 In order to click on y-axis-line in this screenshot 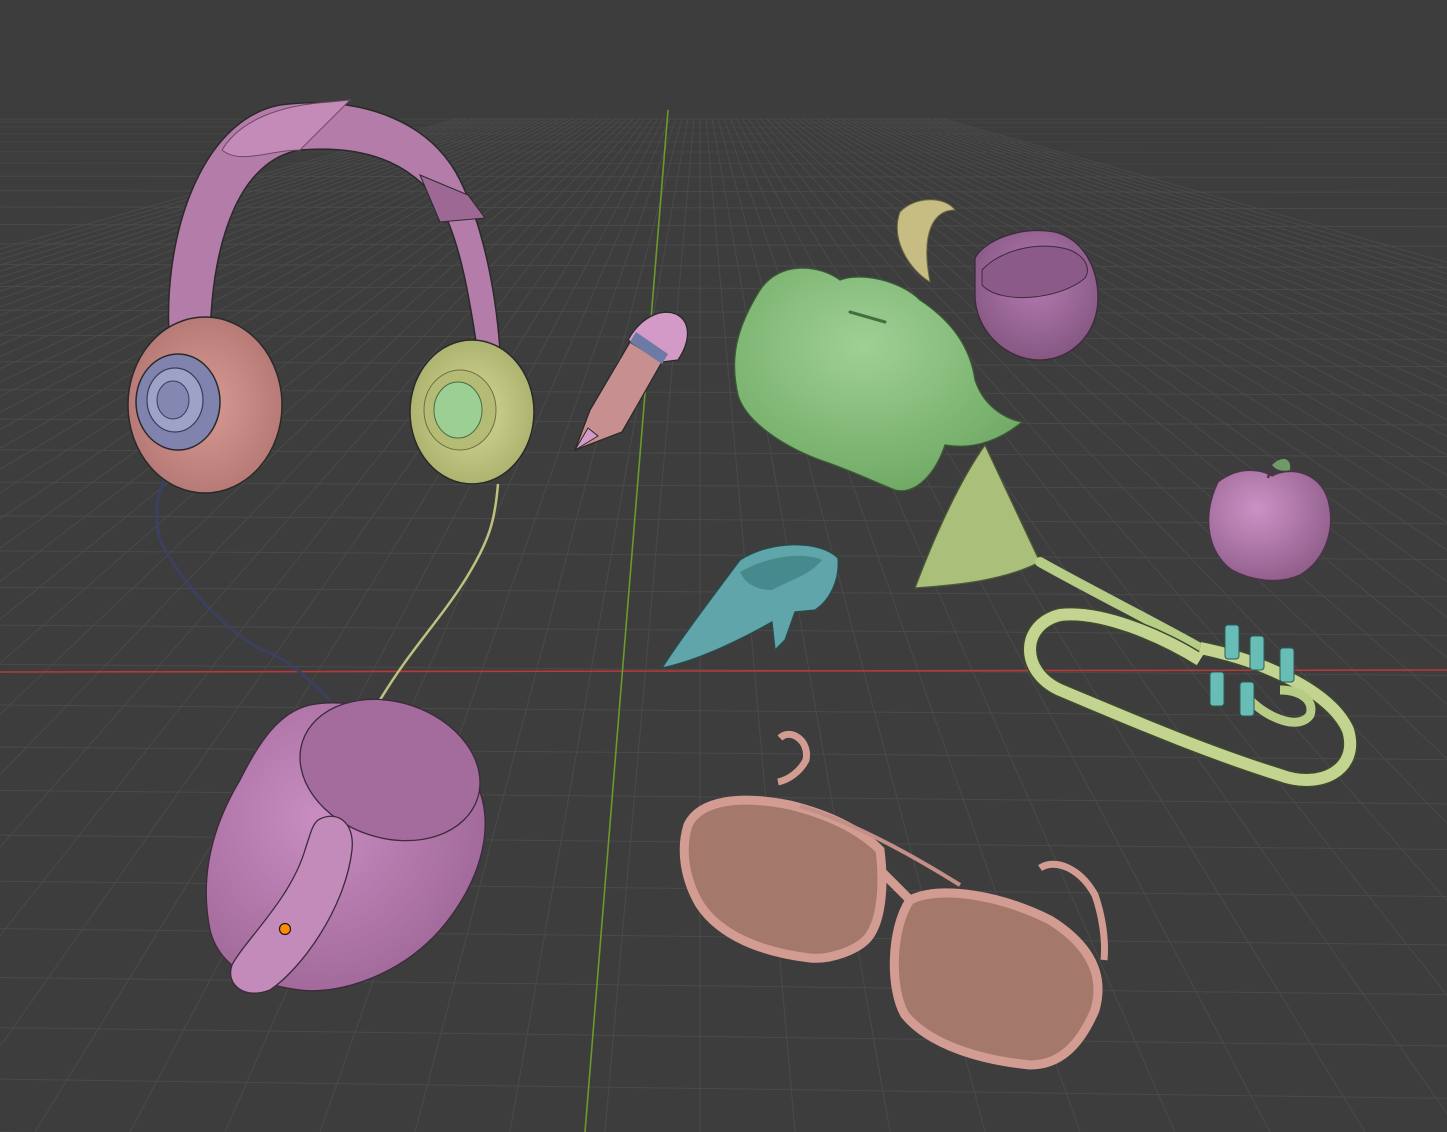, I will do `click(626, 620)`.